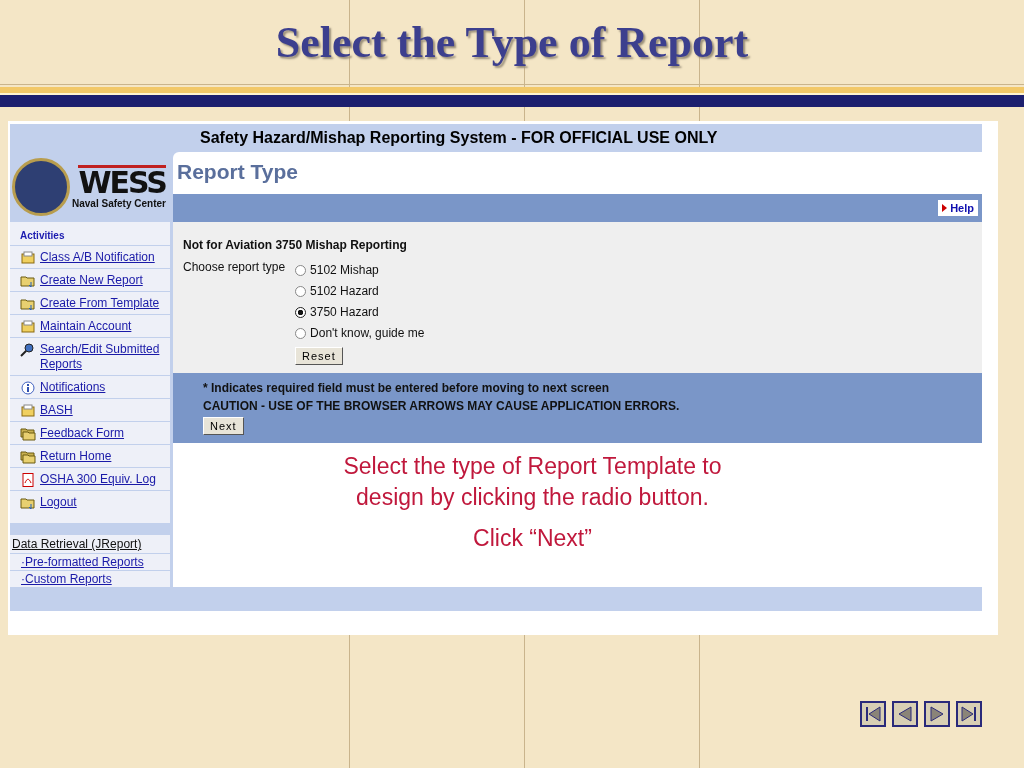 The image size is (1024, 768). What do you see at coordinates (90, 233) in the screenshot?
I see `sidebar-heading: Activities` at bounding box center [90, 233].